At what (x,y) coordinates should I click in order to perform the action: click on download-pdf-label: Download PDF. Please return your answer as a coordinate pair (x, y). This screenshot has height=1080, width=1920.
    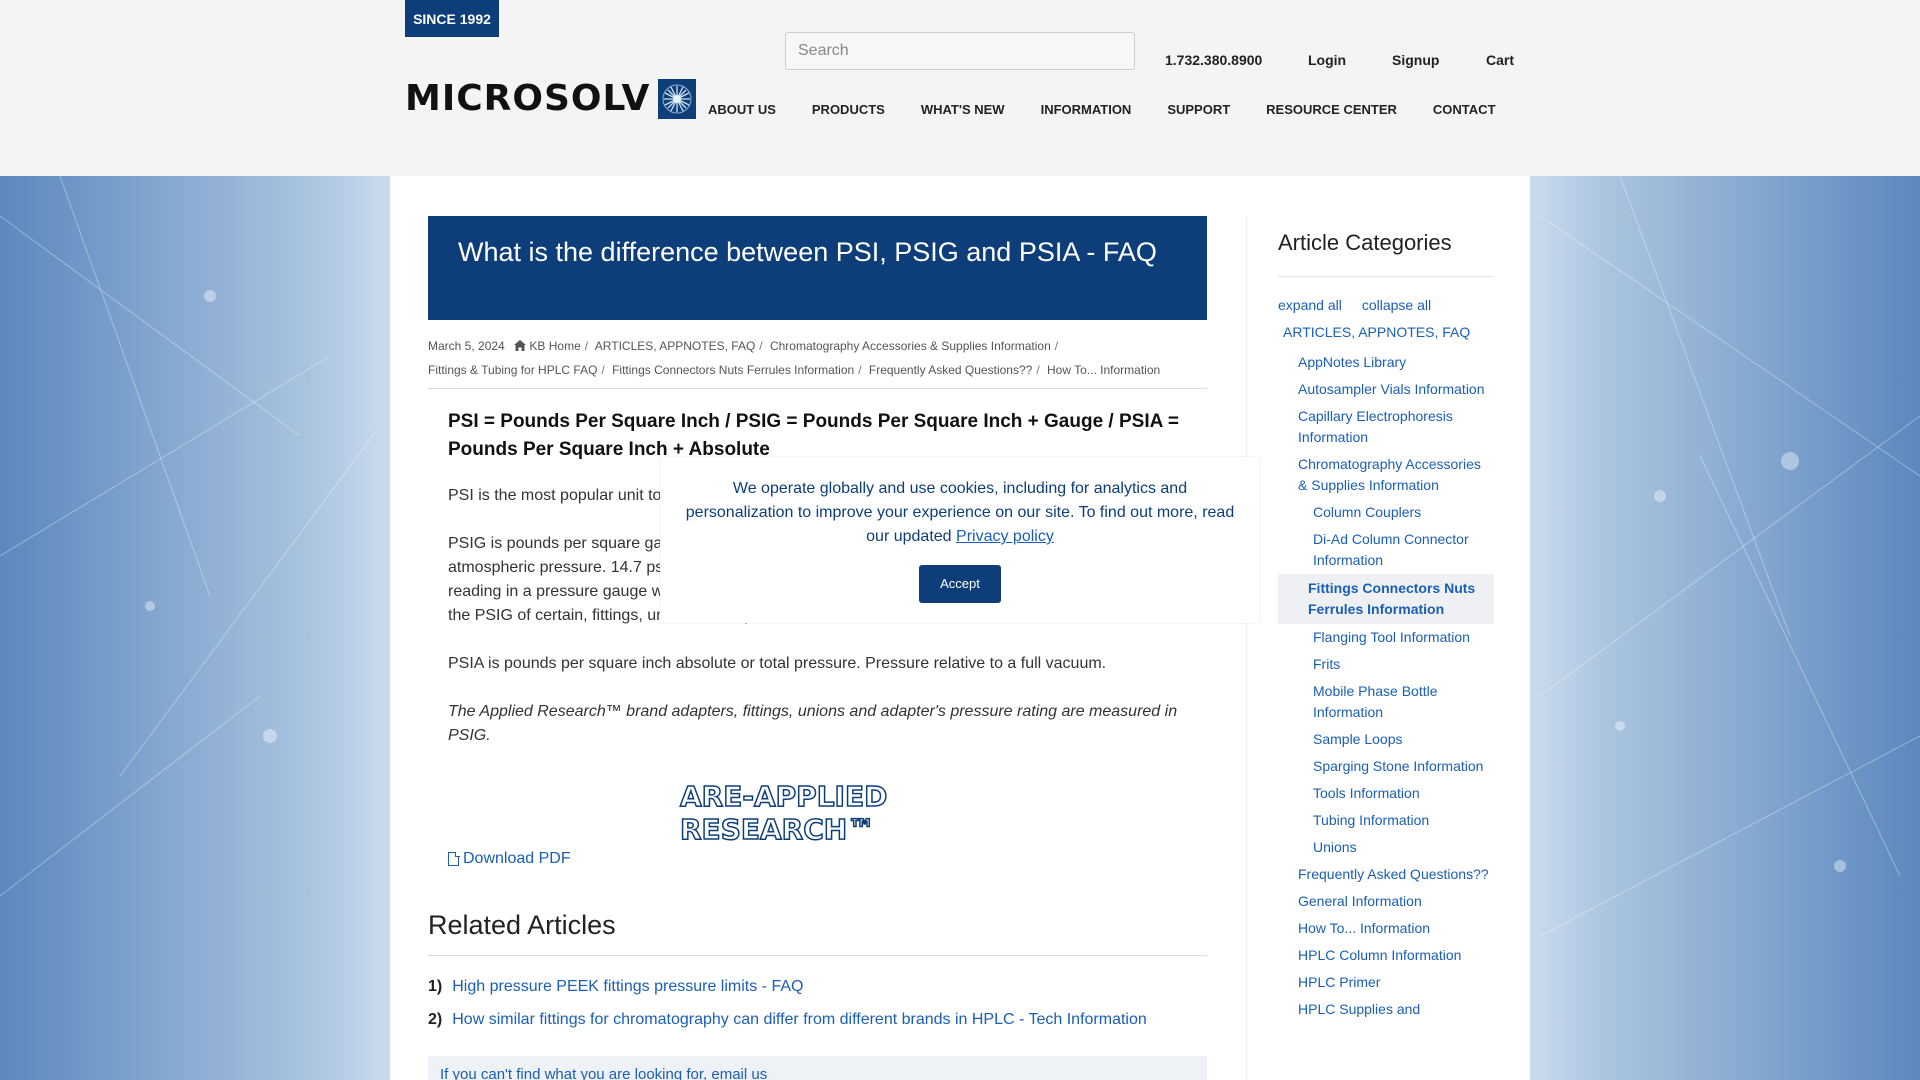
    Looking at the image, I should click on (517, 858).